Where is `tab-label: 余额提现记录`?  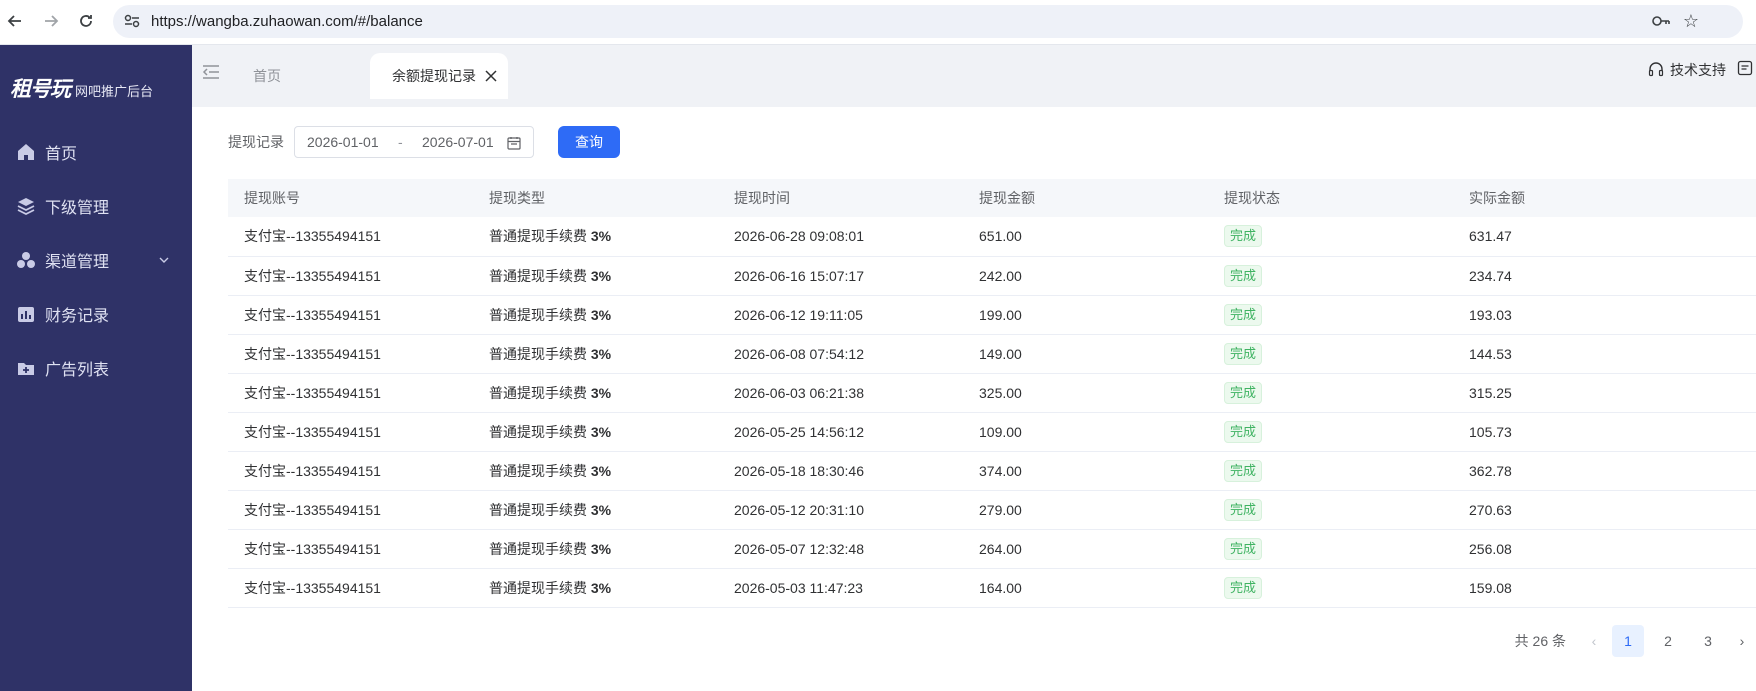
tab-label: 余额提现记录 is located at coordinates (434, 76).